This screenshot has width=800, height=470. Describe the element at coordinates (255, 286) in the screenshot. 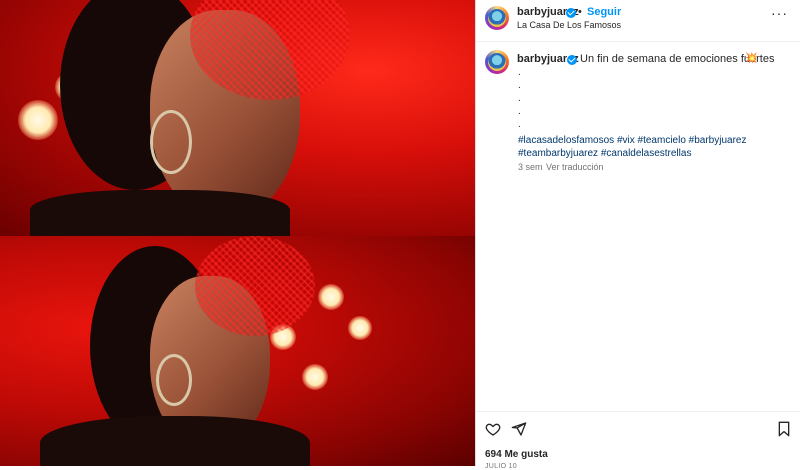

I see `red-veil-hat` at that location.